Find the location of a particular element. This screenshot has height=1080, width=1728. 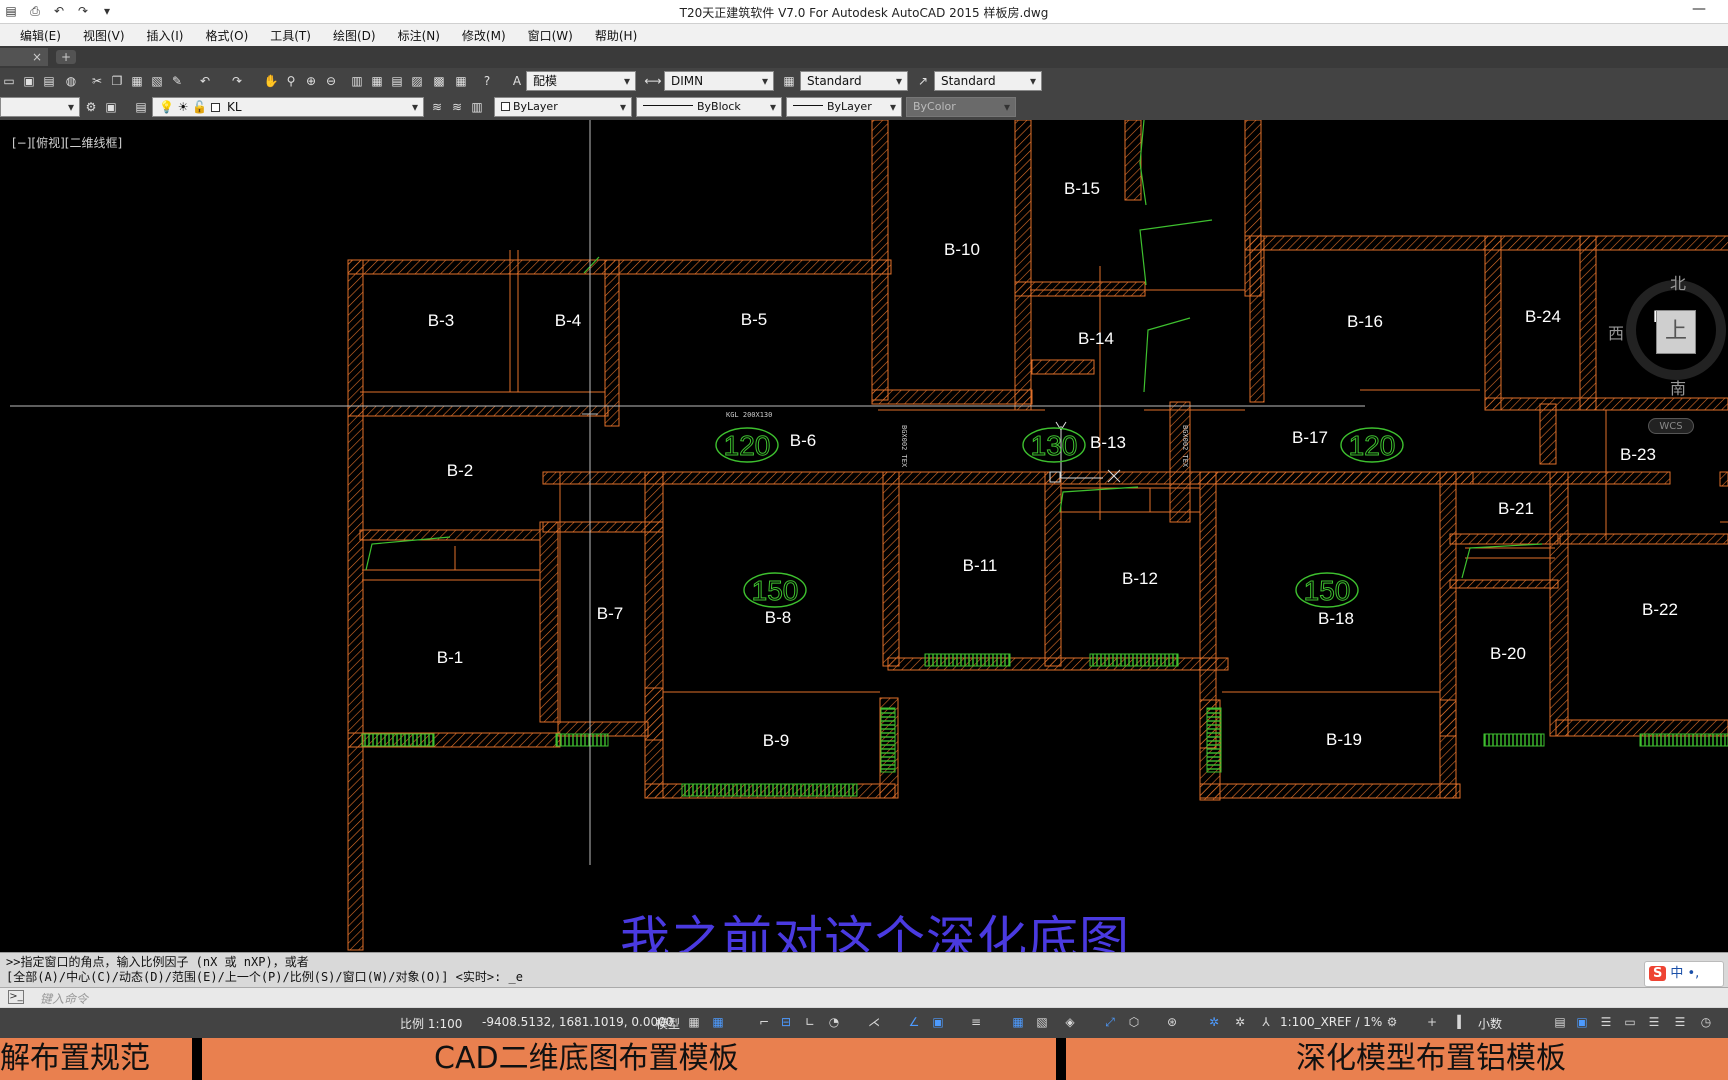

multileader-style-icon: ↗ is located at coordinates (923, 81).